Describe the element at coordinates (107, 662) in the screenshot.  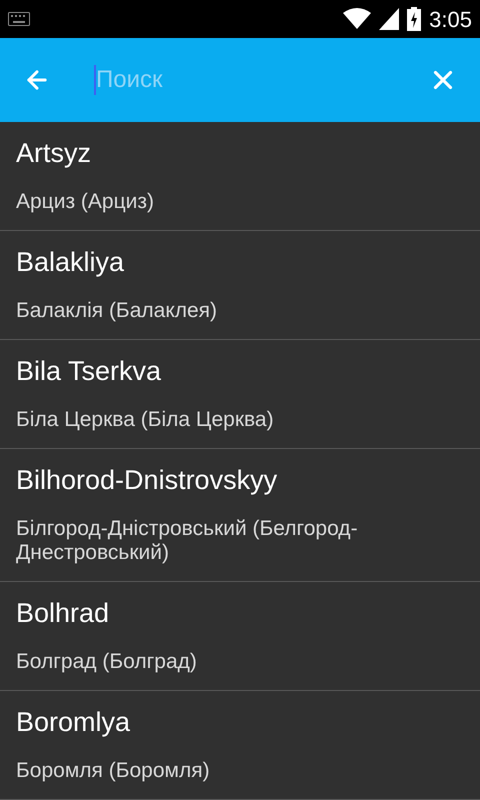
I see `result-subtitle: Болград (Болград)` at that location.